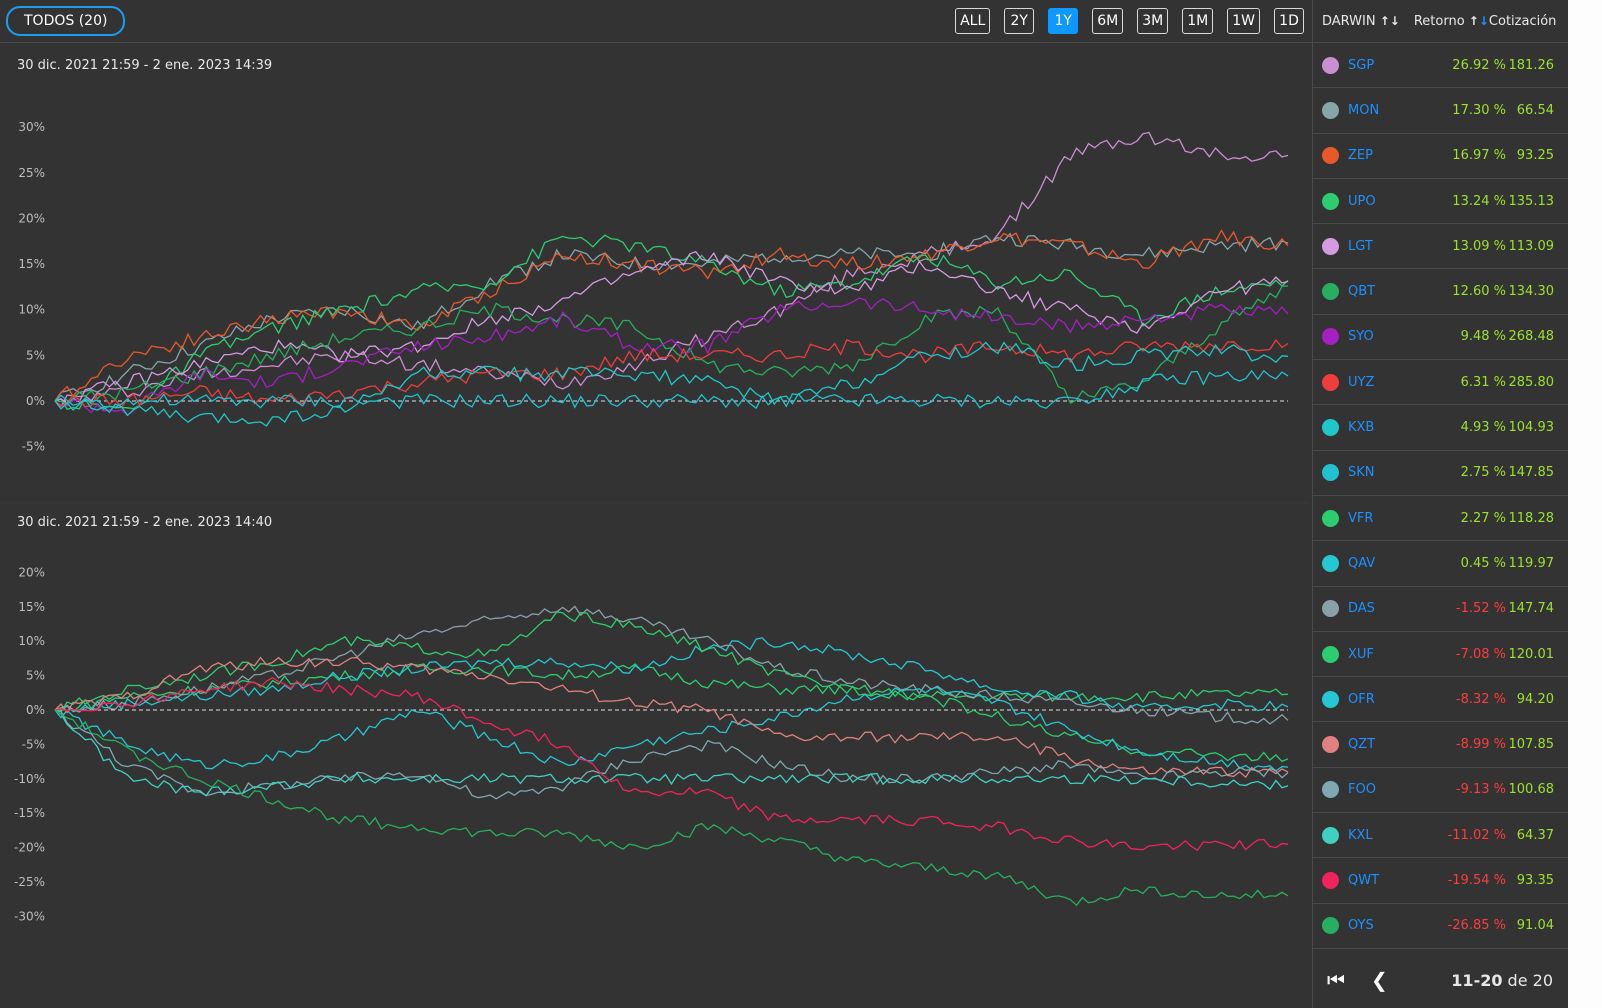  I want to click on darwin-name: QZT, so click(1372, 744).